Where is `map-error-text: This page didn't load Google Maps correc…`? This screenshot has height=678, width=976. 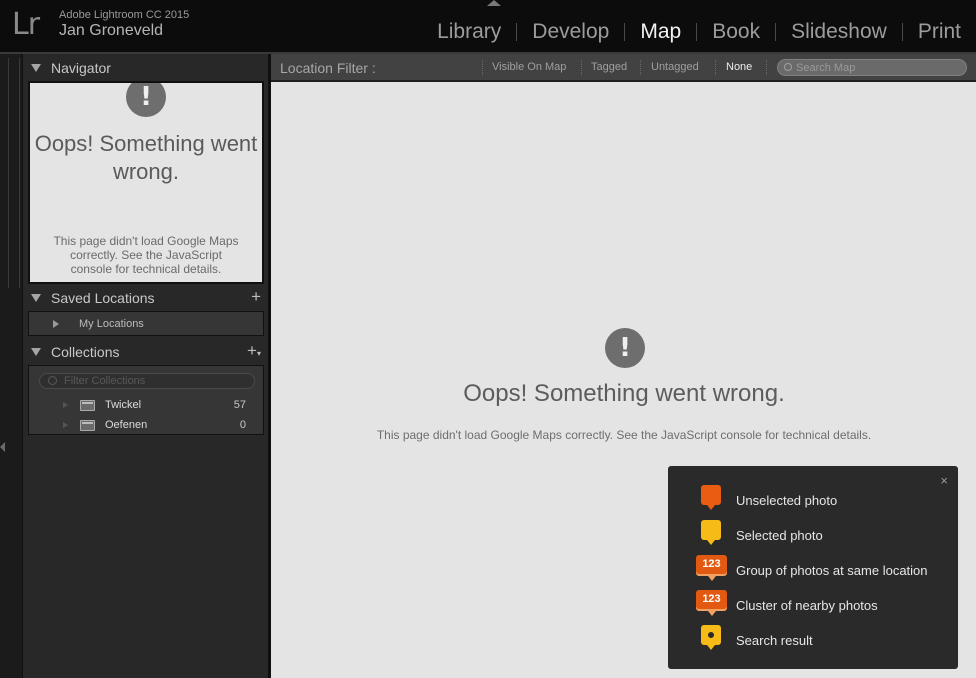
map-error-text: This page didn't load Google Maps correc… is located at coordinates (624, 435).